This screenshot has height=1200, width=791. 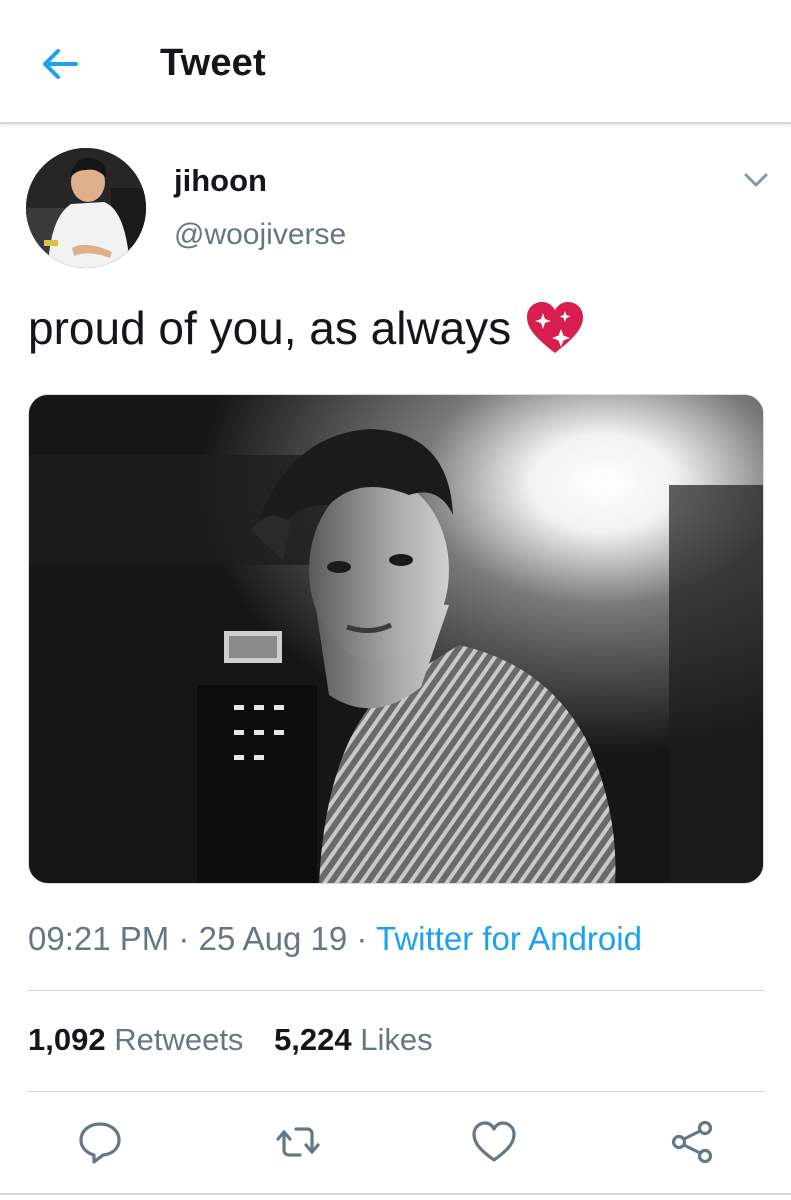 I want to click on back-button, so click(x=60, y=64).